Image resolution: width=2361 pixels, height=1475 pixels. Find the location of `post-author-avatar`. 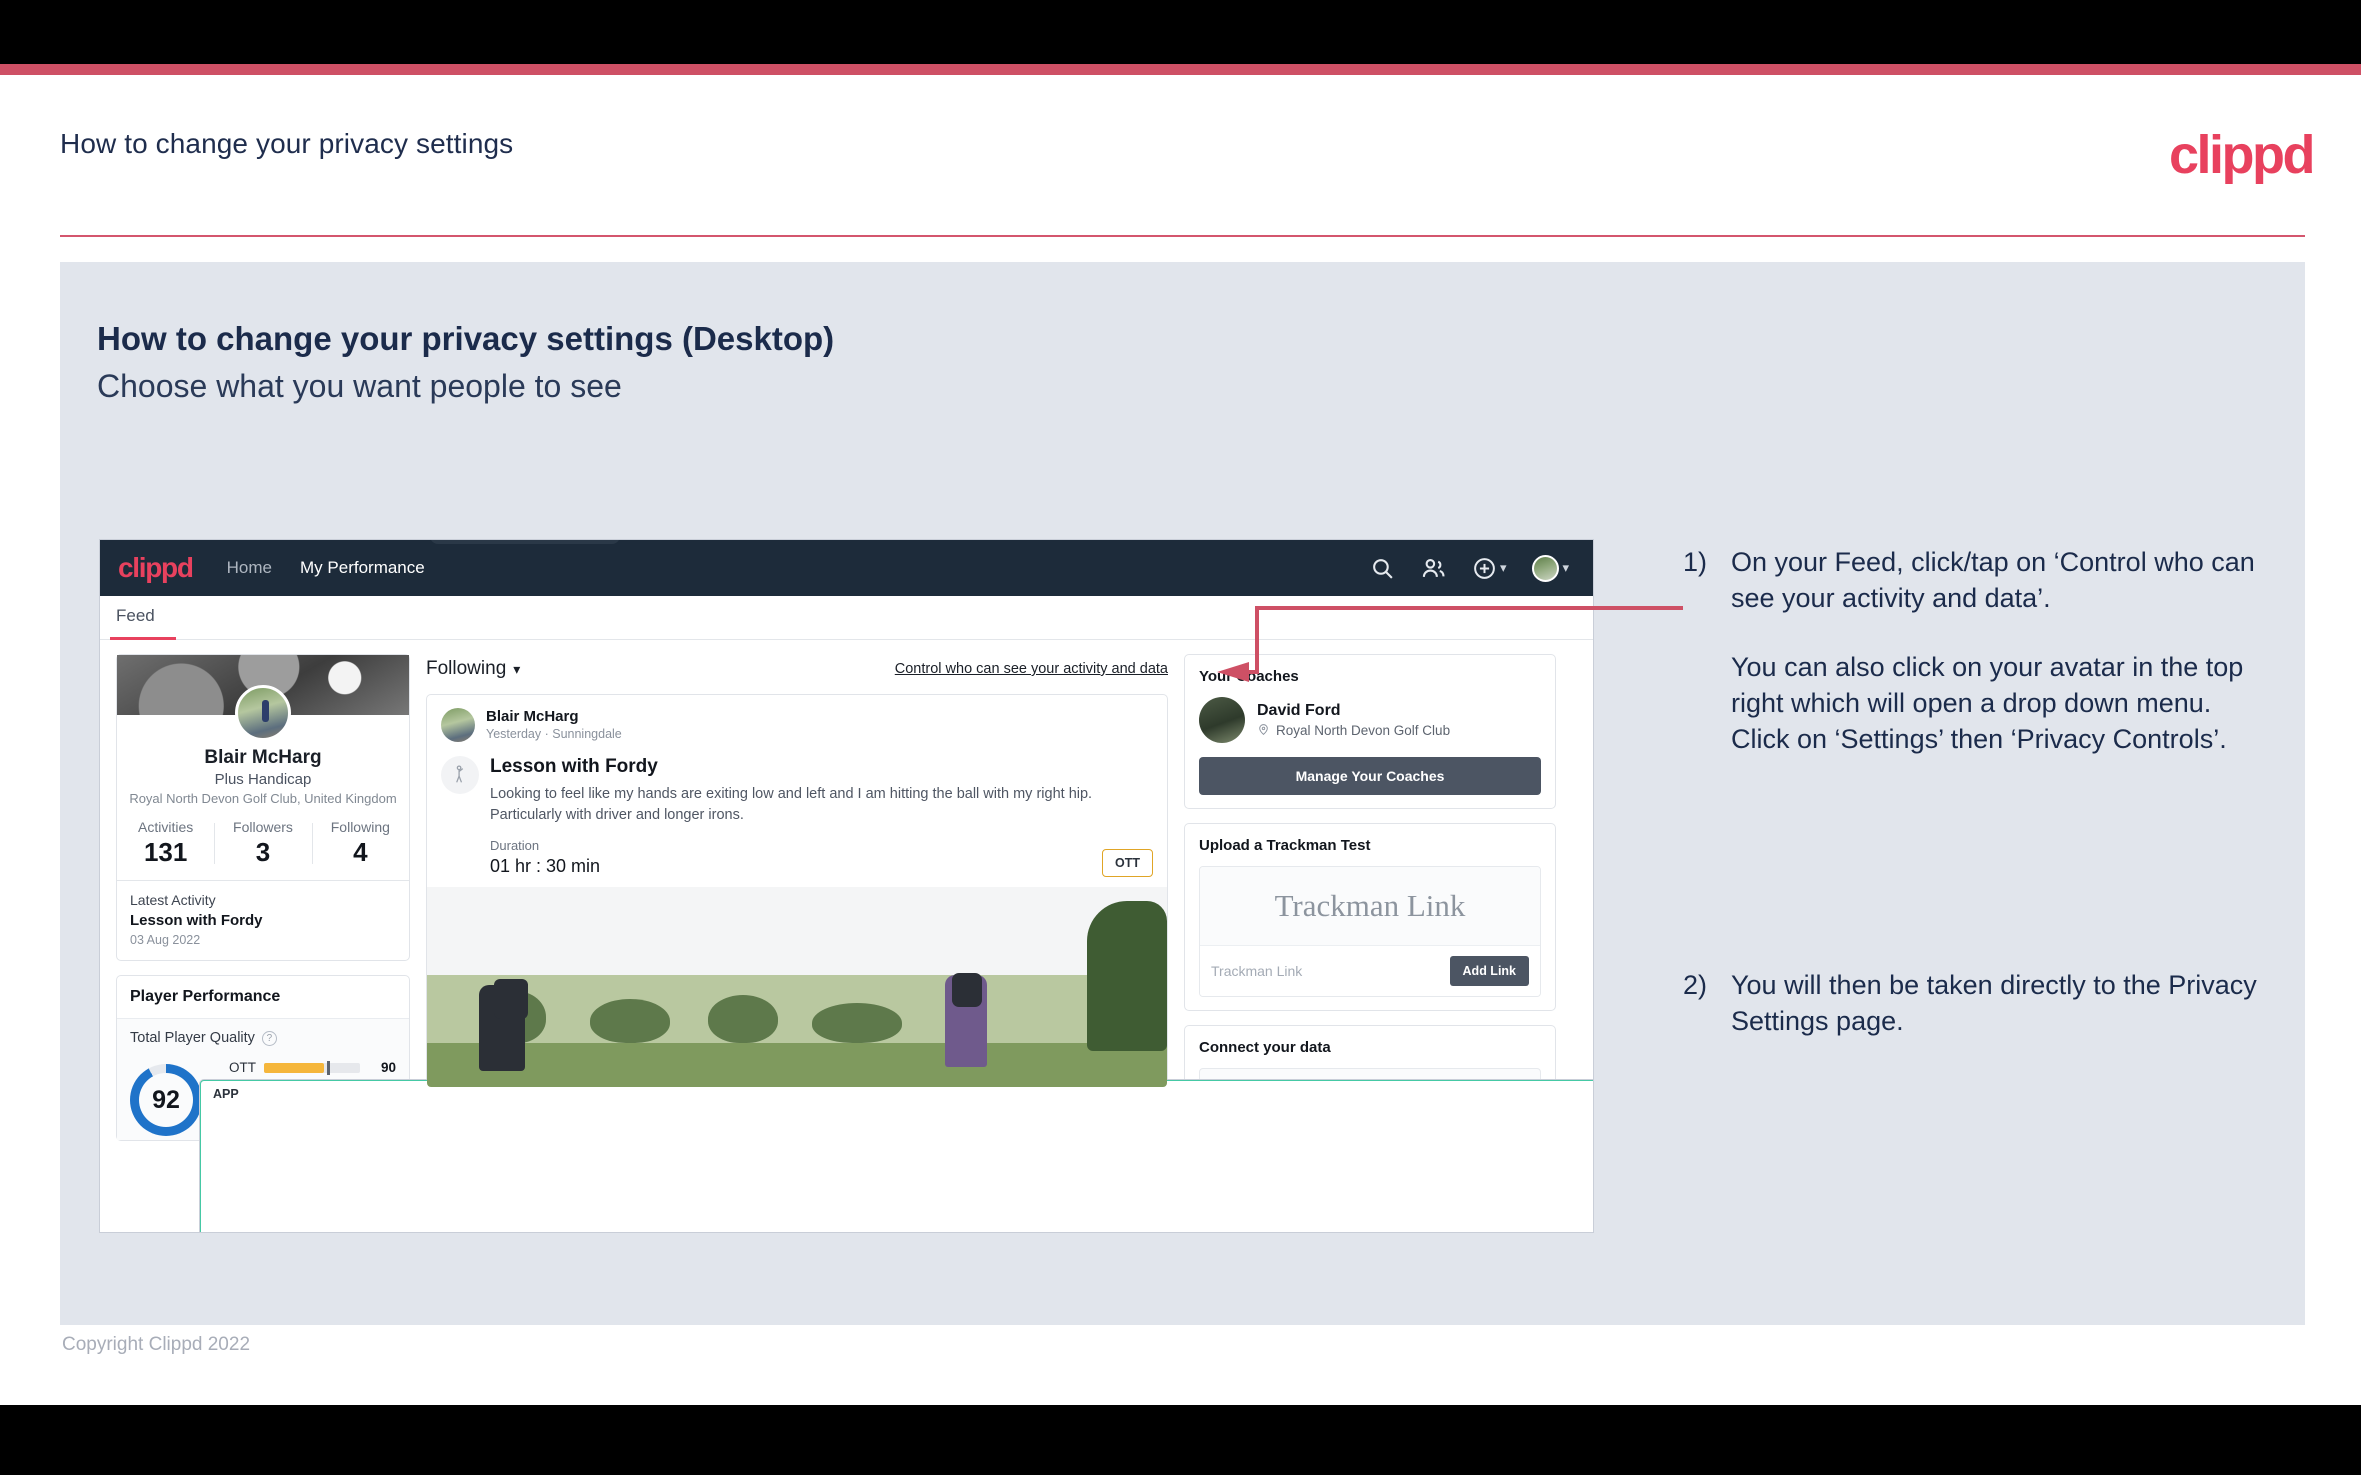

post-author-avatar is located at coordinates (458, 725).